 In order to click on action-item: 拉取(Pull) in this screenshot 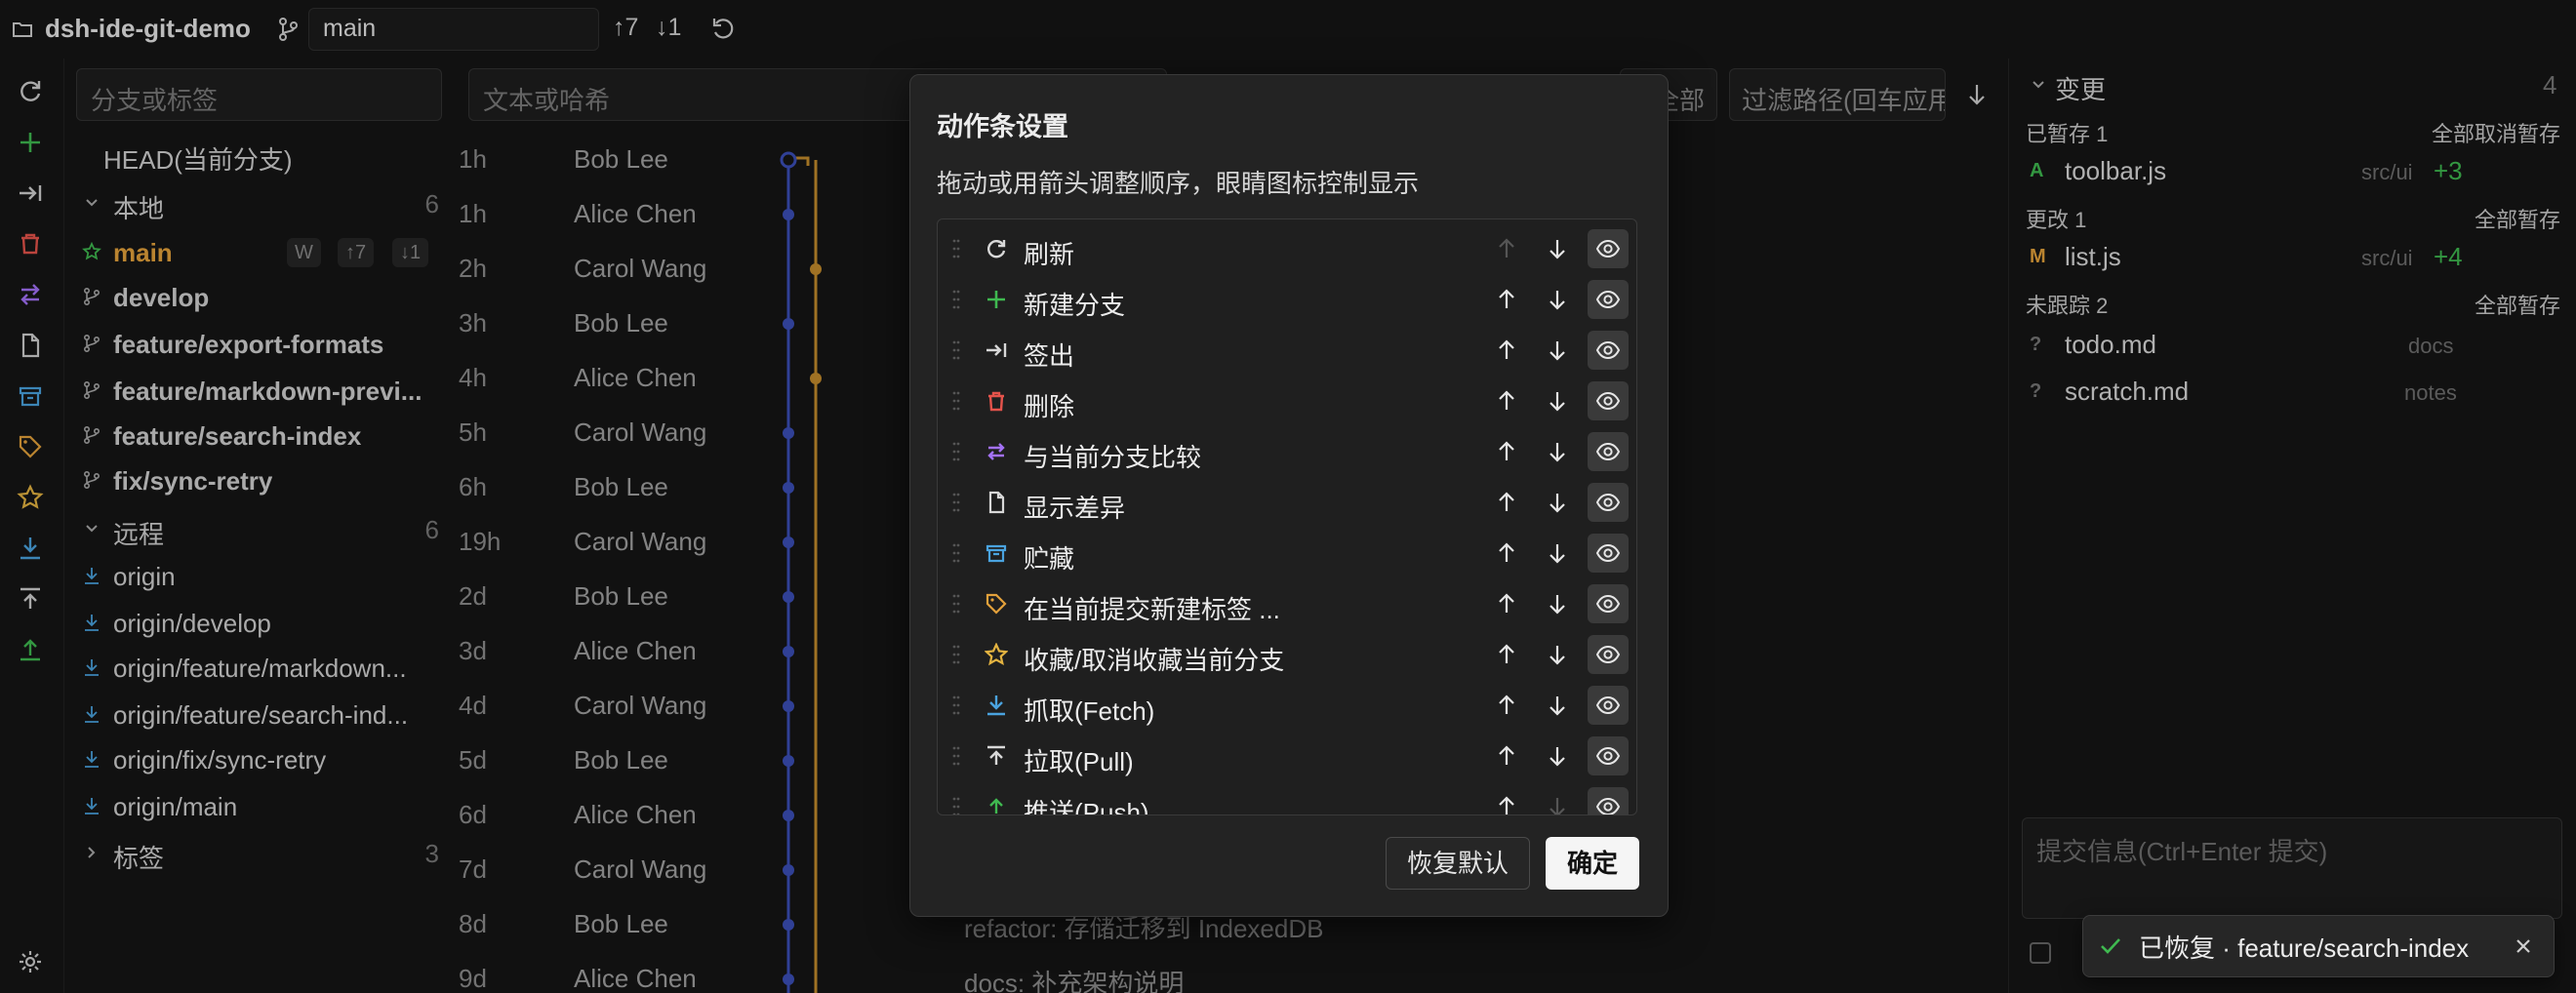, I will do `click(1287, 756)`.